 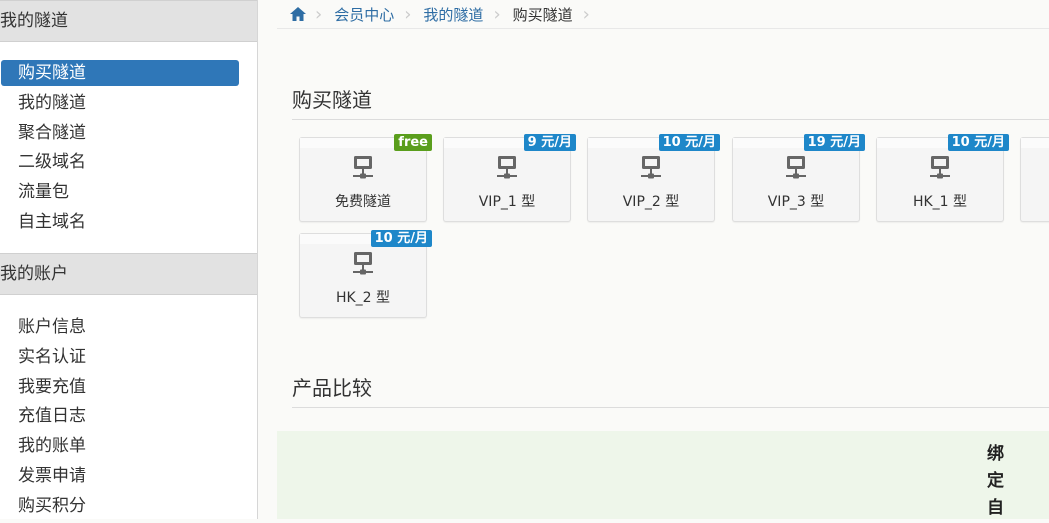 I want to click on plan-price-badge: 9 元/月, so click(x=549, y=142).